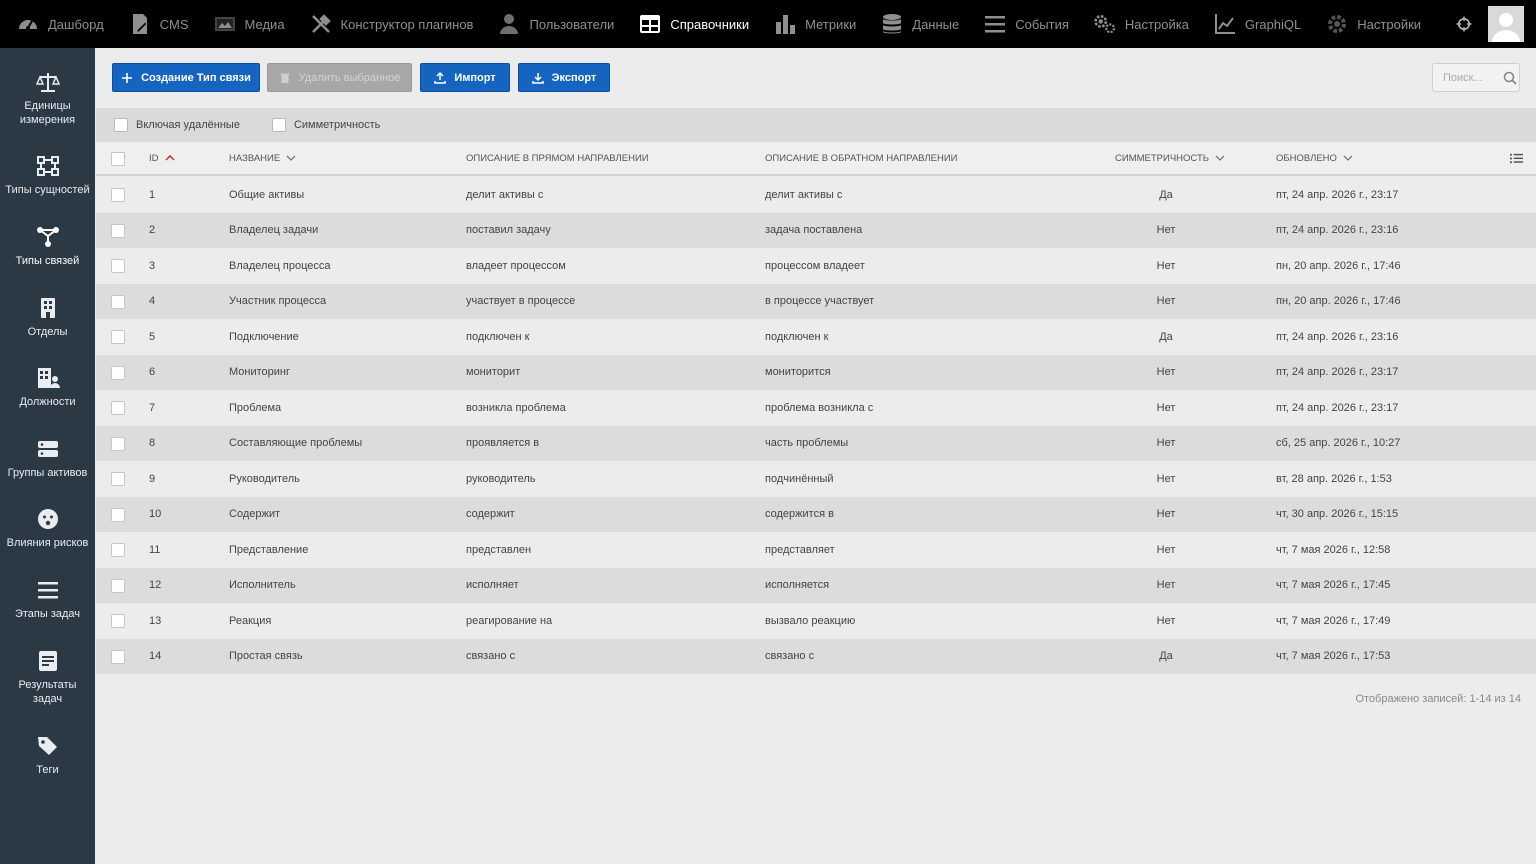 Image resolution: width=1536 pixels, height=864 pixels. What do you see at coordinates (47, 246) in the screenshot?
I see `sidebar-item-relation-types: Типы связей` at bounding box center [47, 246].